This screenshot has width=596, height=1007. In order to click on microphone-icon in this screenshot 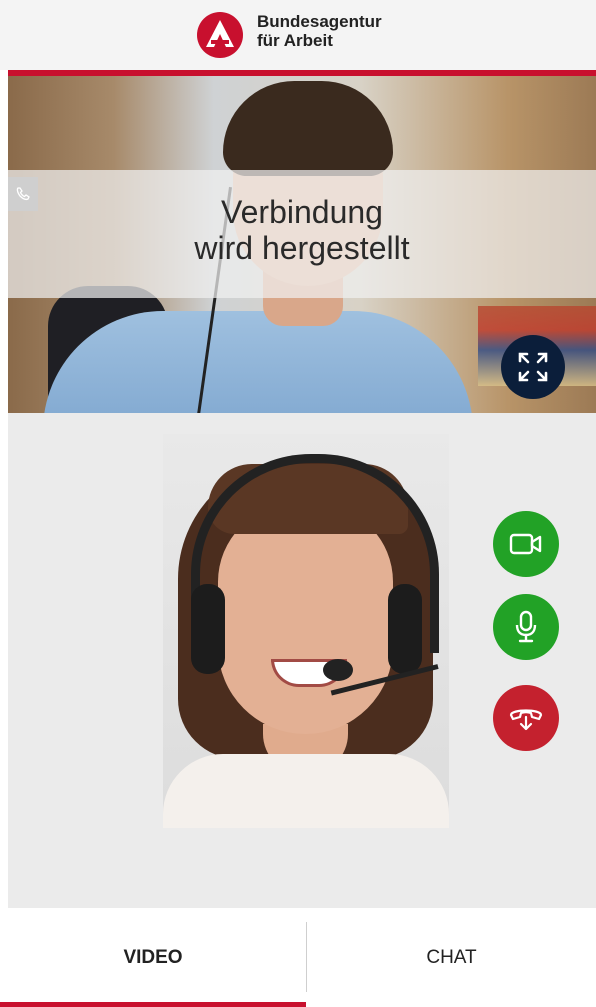, I will do `click(526, 626)`.